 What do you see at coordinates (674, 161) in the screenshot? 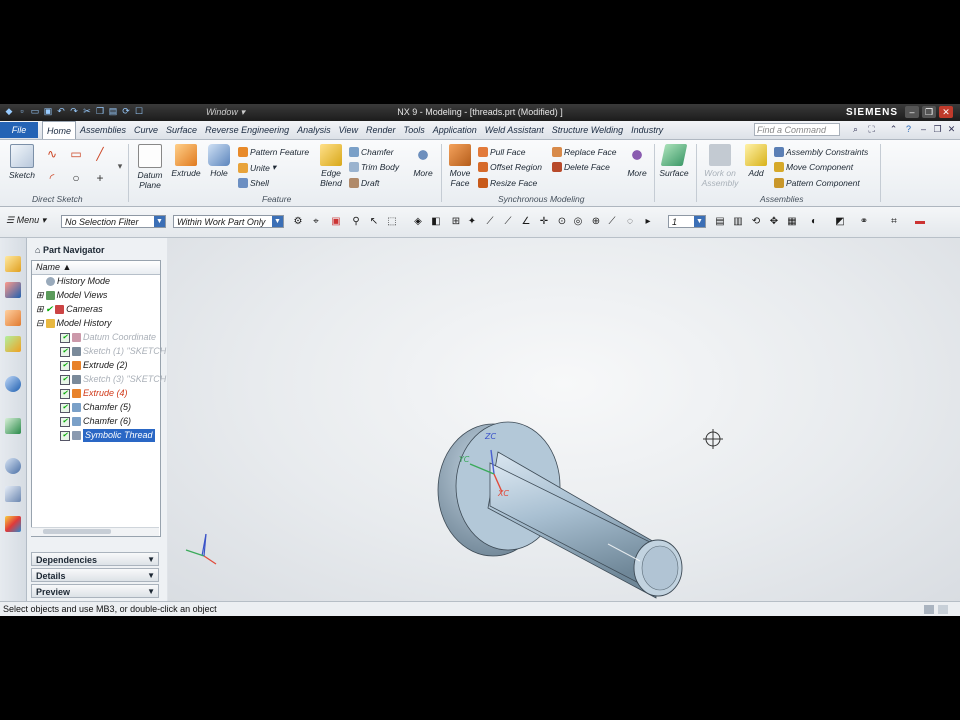
I see `surface-button: Surface` at bounding box center [674, 161].